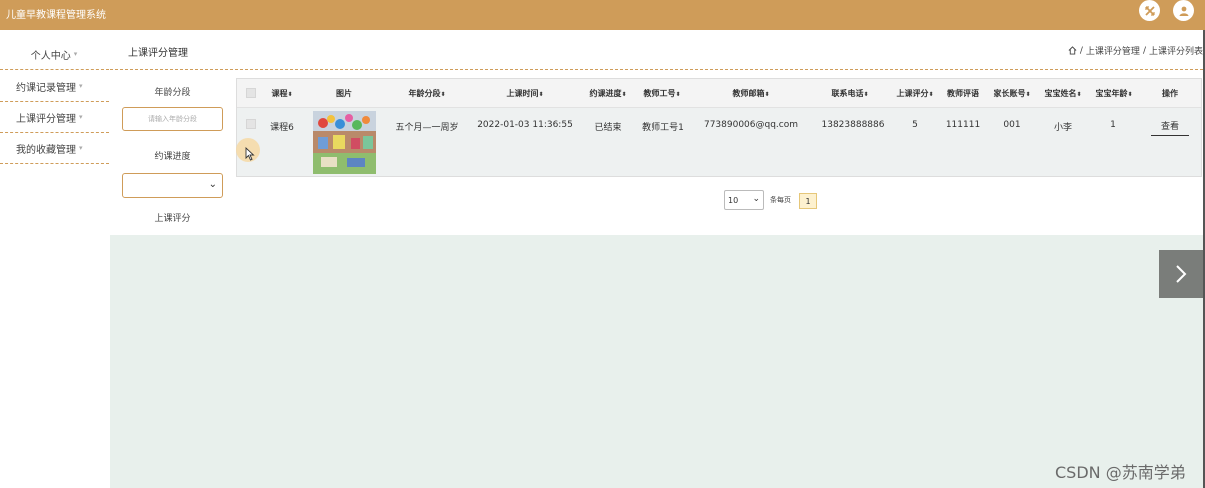 The height and width of the screenshot is (488, 1205). What do you see at coordinates (427, 128) in the screenshot?
I see `cell-age: 五个月—一周岁` at bounding box center [427, 128].